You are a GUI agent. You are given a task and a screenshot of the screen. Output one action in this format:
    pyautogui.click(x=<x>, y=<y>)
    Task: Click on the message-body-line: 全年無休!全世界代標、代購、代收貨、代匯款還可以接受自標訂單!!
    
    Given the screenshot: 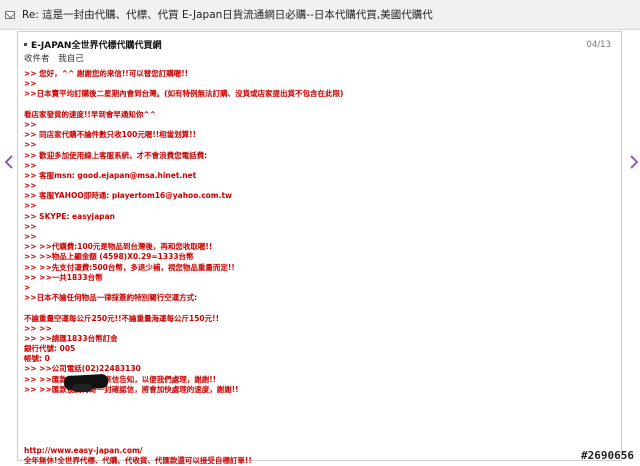 What is the action you would take?
    pyautogui.click(x=138, y=461)
    